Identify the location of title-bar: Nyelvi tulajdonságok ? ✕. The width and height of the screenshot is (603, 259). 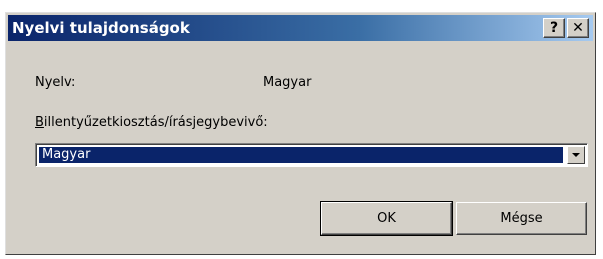
(300, 28).